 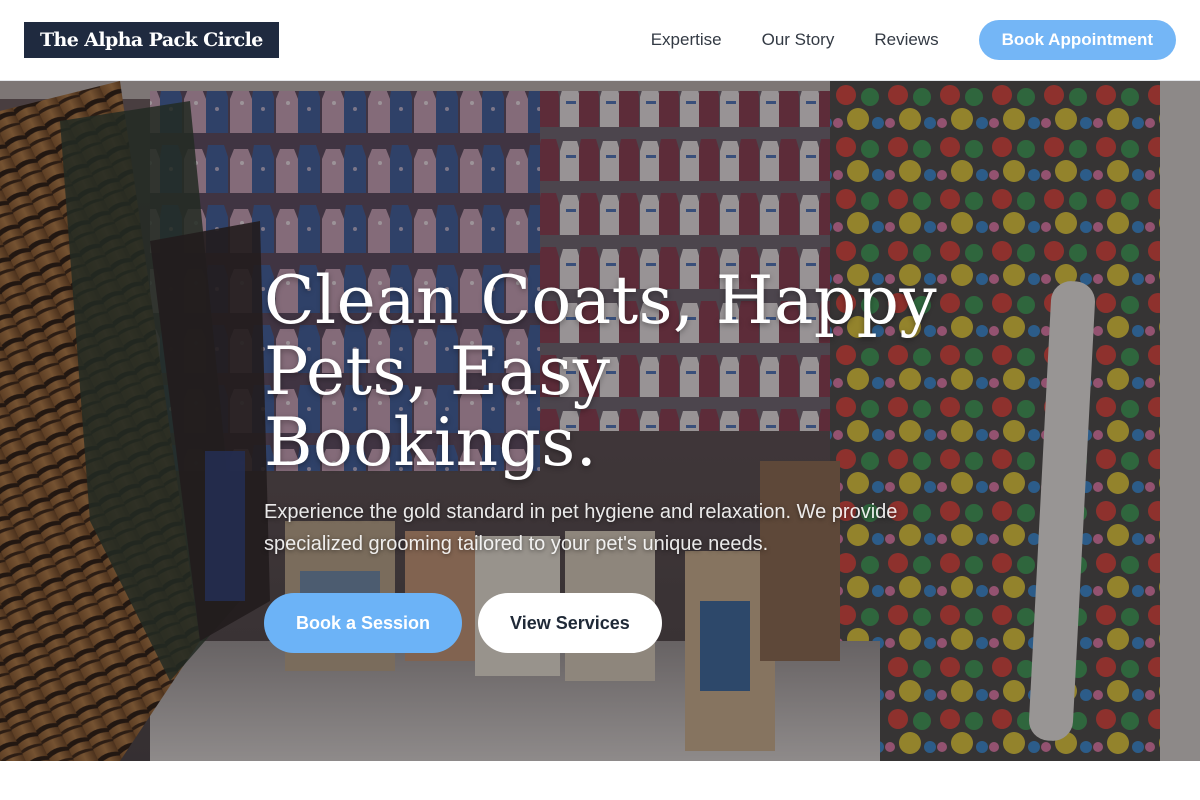 I want to click on below-hero-section, so click(x=600, y=780).